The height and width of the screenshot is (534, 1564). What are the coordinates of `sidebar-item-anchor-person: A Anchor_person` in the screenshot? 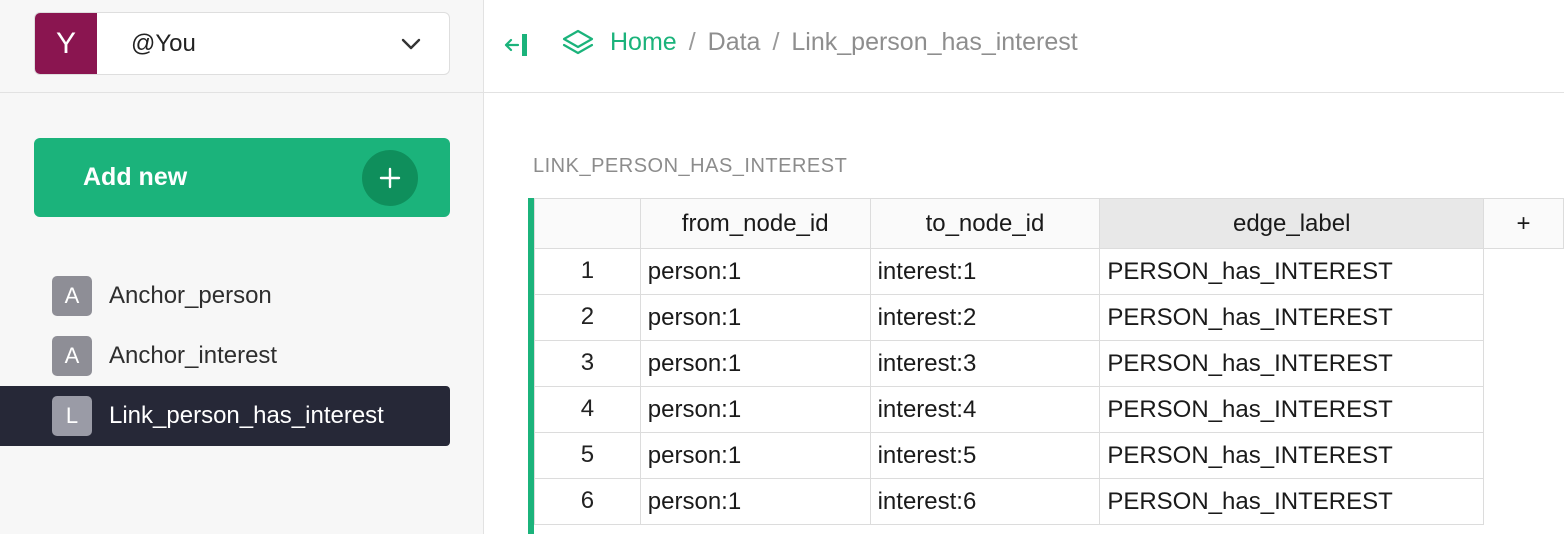 It's located at (225, 296).